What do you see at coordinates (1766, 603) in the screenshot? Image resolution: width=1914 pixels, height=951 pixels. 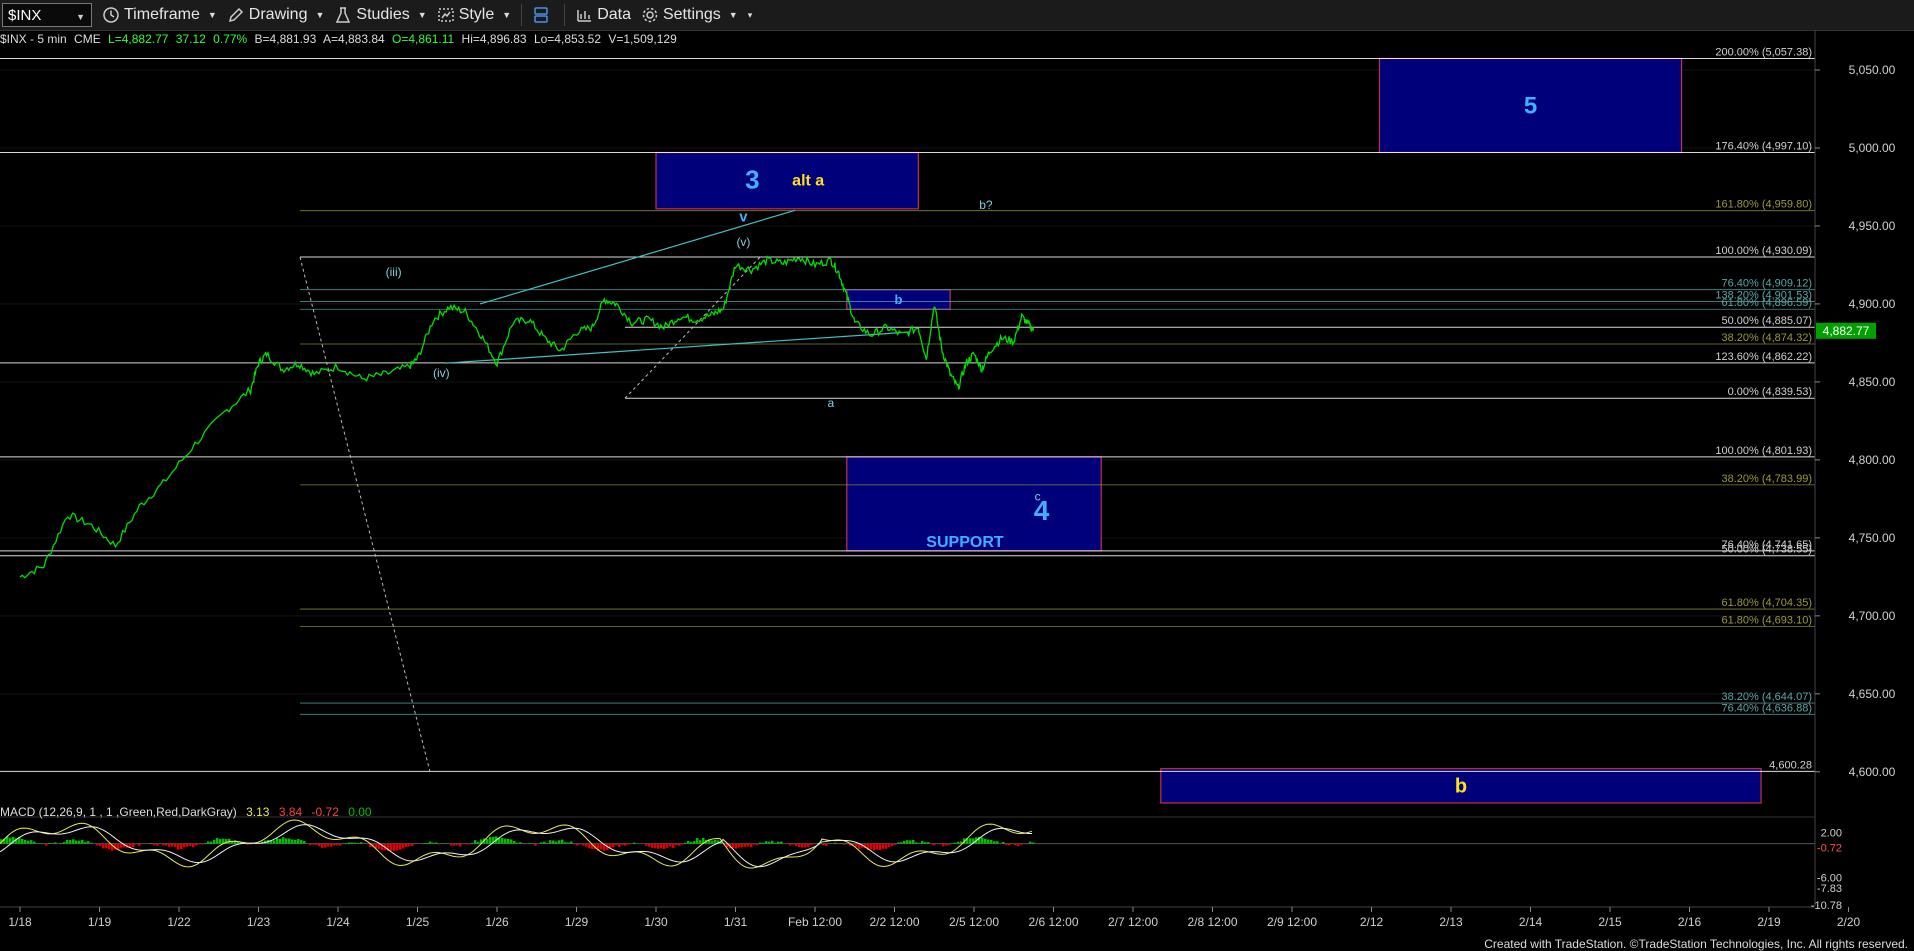 I see `fib-label: 61.80% (4,704.35)` at bounding box center [1766, 603].